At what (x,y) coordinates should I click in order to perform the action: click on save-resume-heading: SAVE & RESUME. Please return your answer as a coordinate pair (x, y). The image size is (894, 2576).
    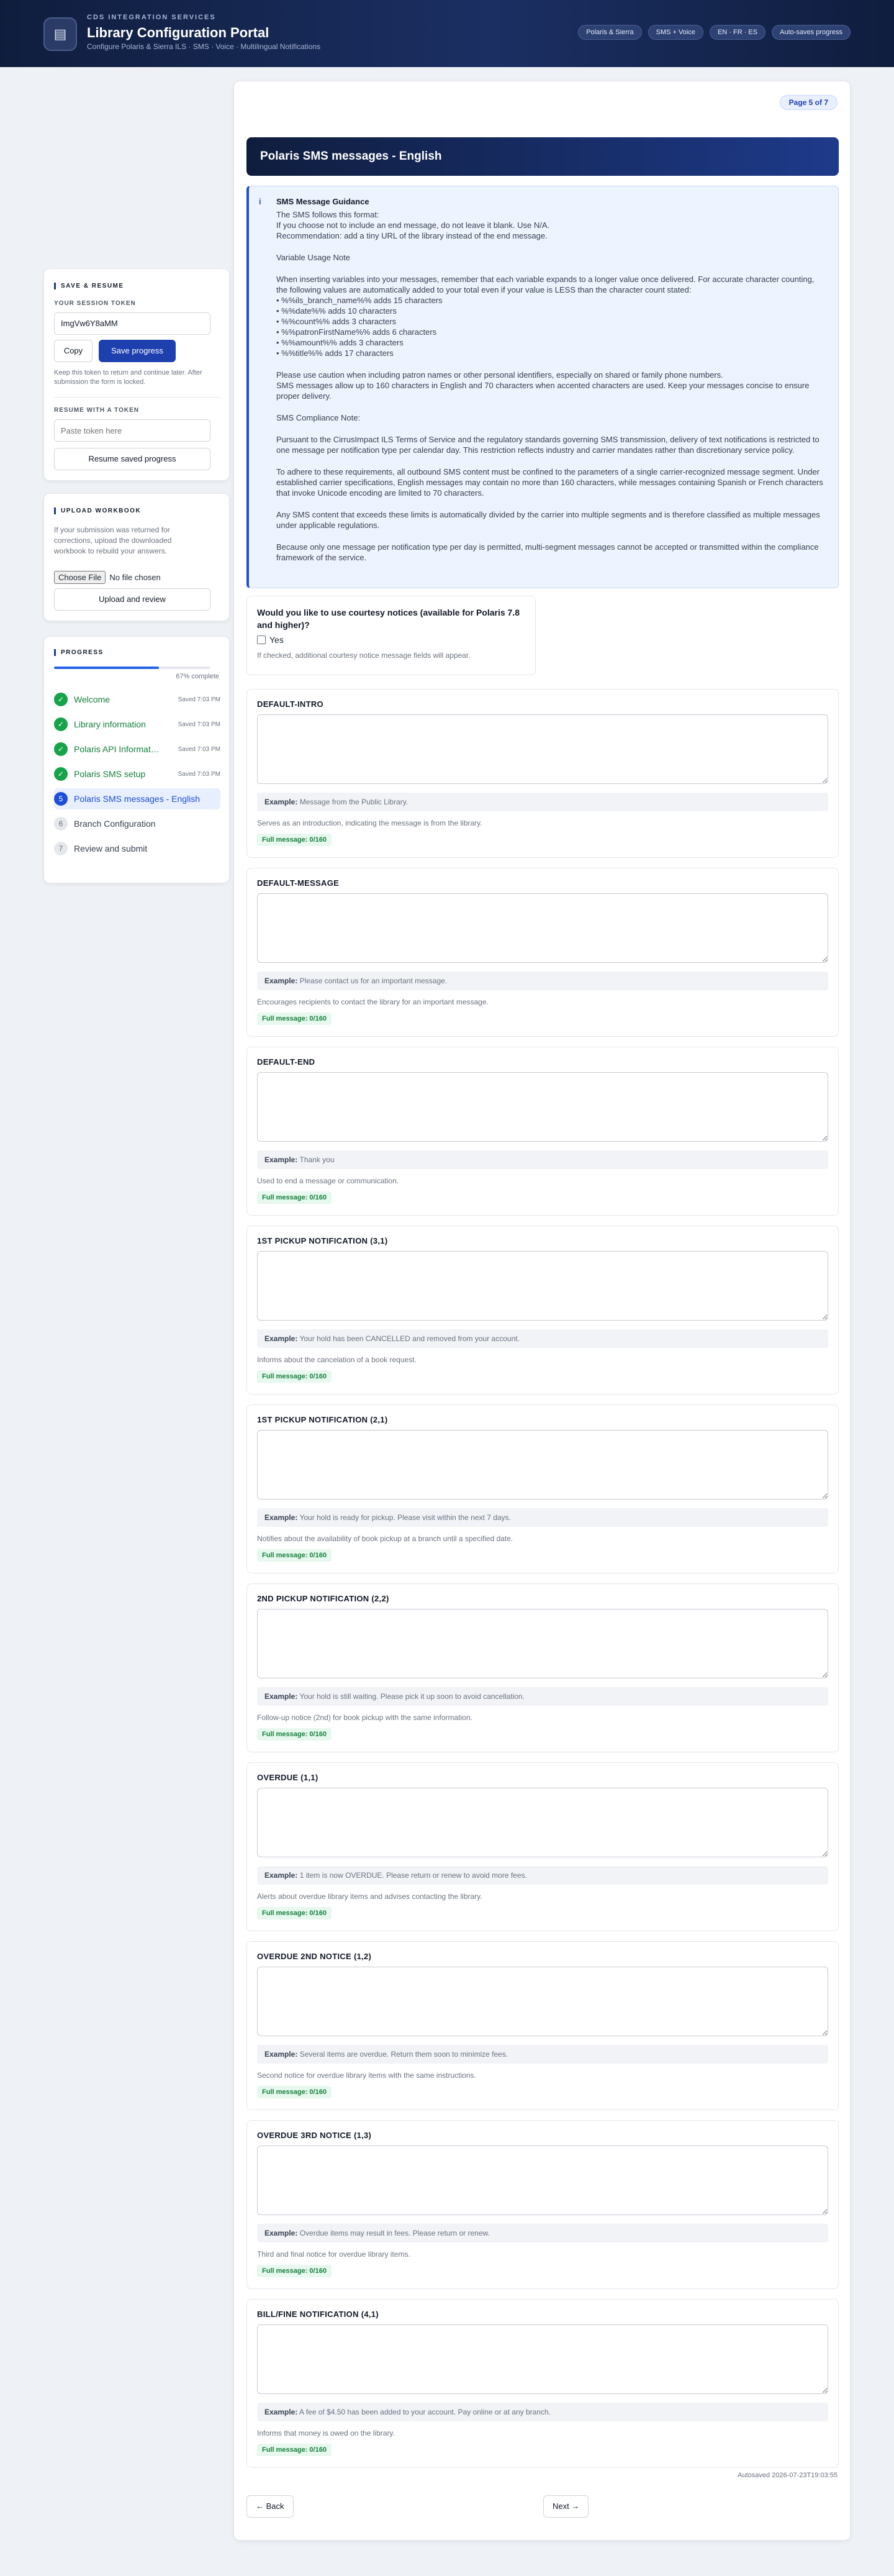
    Looking at the image, I should click on (89, 286).